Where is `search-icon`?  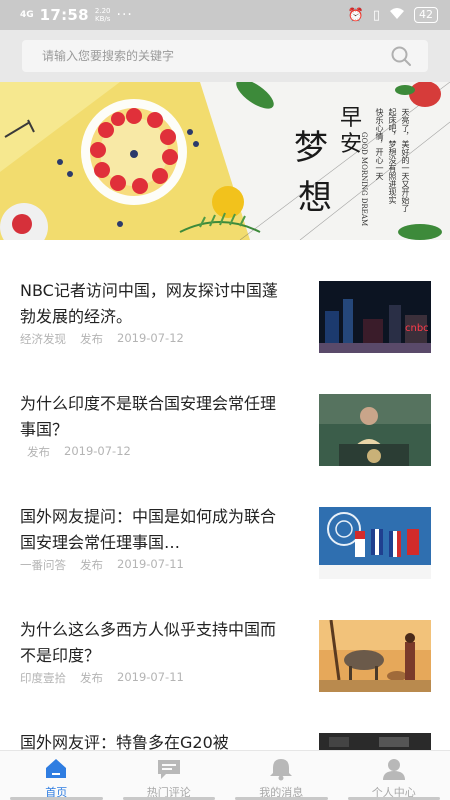
search-icon is located at coordinates (401, 56).